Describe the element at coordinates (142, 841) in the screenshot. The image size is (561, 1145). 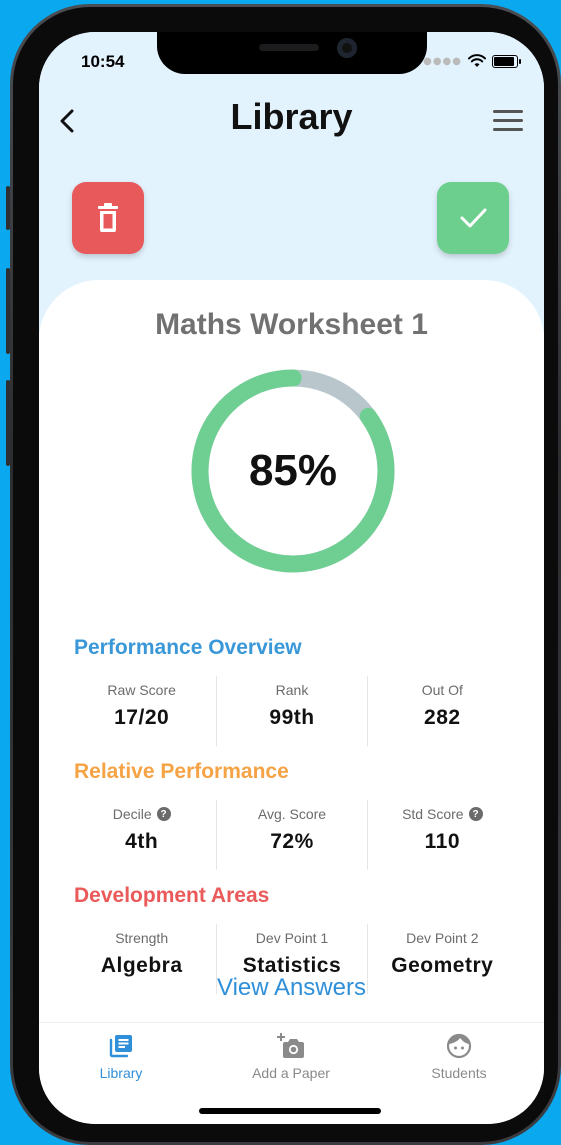
I see `stat-value: 4th` at that location.